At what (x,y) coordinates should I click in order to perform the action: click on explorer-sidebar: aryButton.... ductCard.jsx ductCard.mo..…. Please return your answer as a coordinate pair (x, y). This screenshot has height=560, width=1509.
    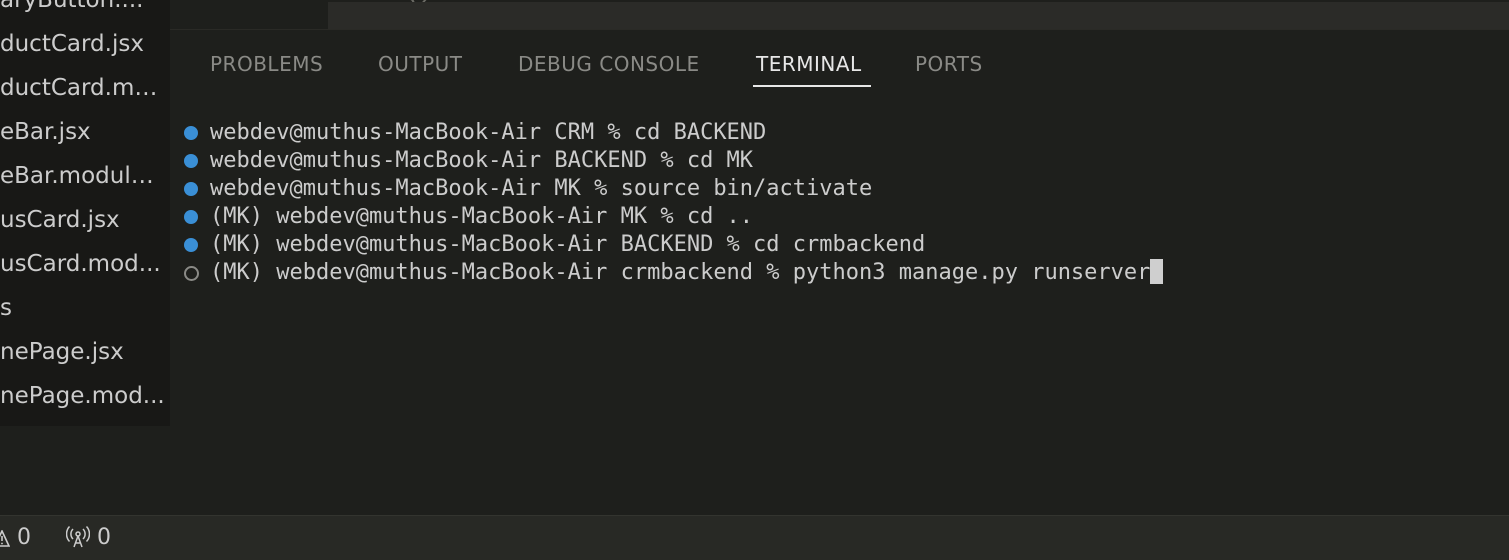
    Looking at the image, I should click on (85, 213).